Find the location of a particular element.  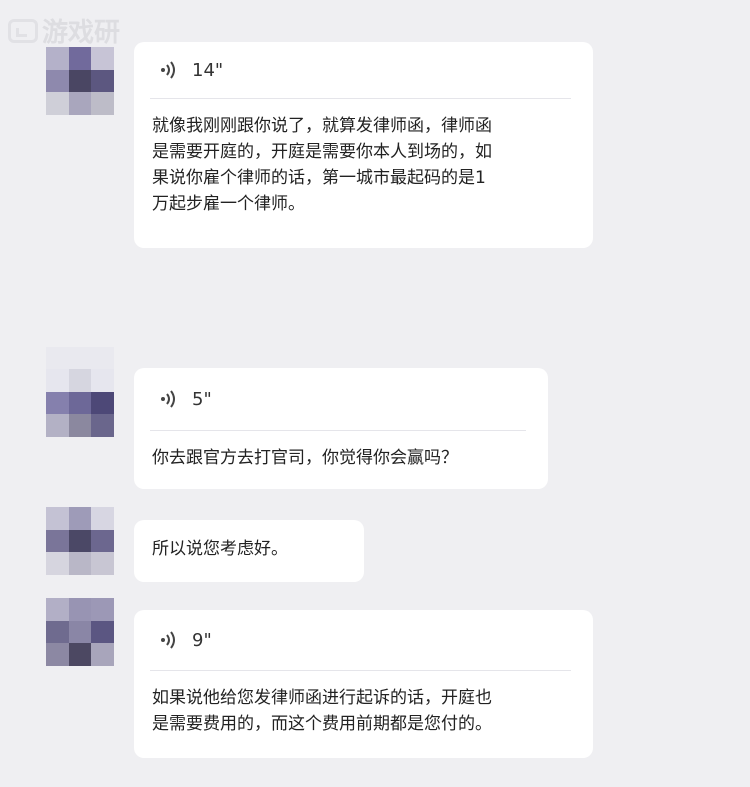

voice-play-row: 9" is located at coordinates (363, 640).